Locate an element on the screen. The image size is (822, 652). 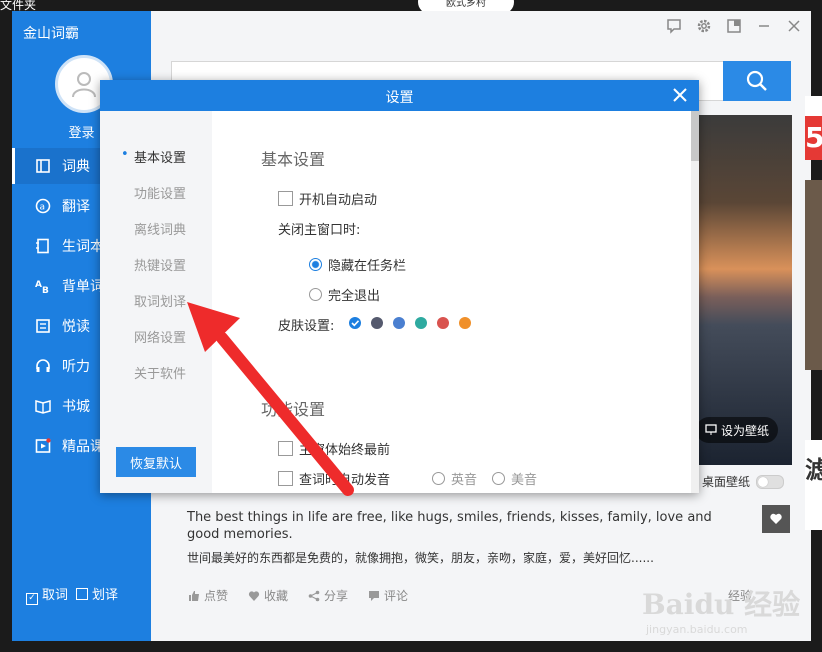
quci-label: 取词 is located at coordinates (55, 595).